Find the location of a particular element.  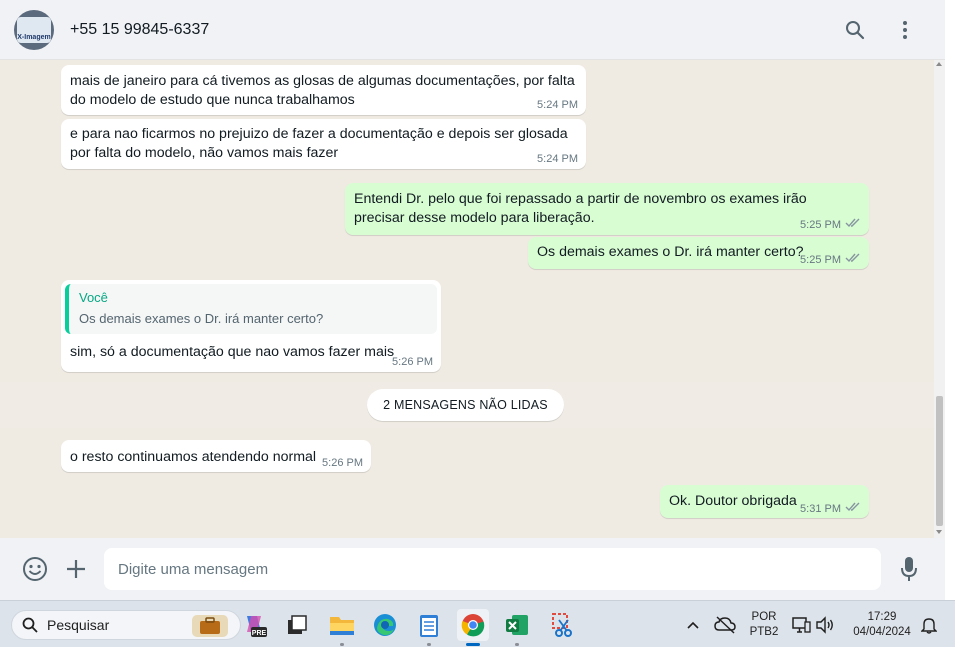

chat-scrollbar is located at coordinates (939, 299).